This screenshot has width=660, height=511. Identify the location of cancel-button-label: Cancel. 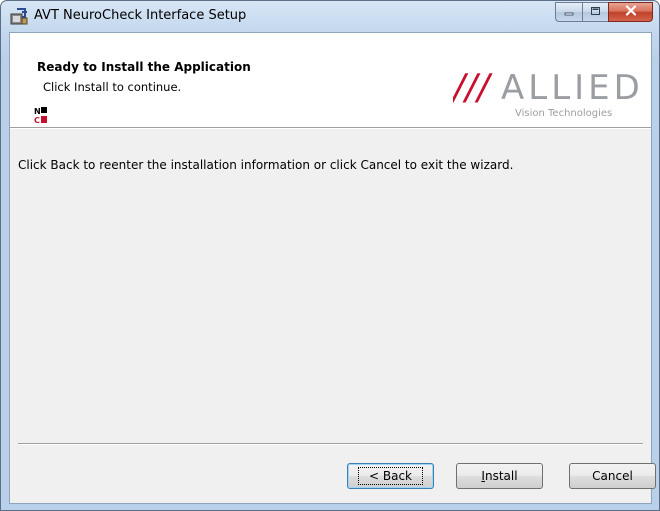
(612, 476).